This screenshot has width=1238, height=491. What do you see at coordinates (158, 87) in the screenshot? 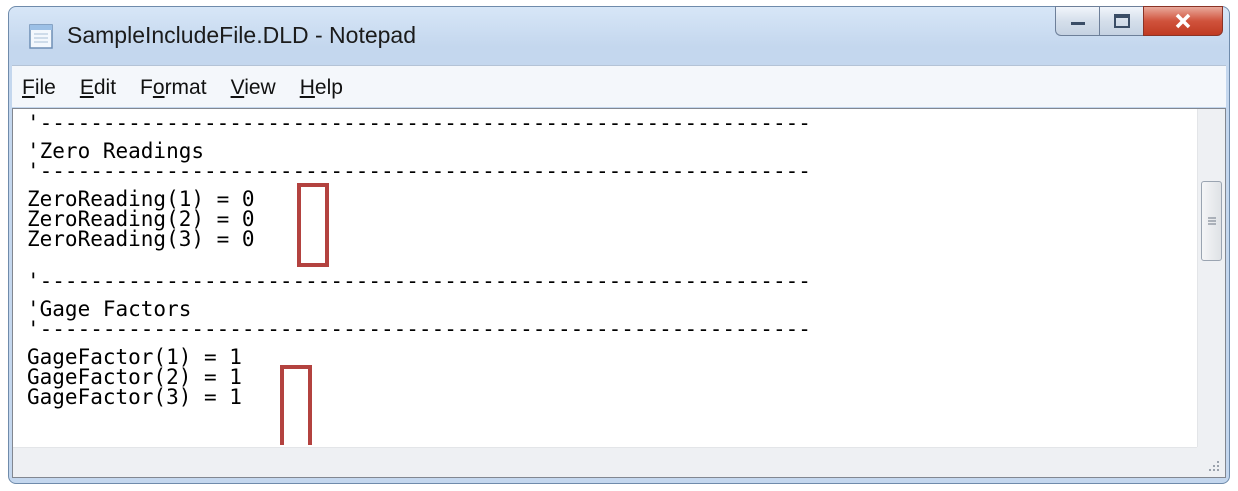
I see `menu-format-accel: o` at bounding box center [158, 87].